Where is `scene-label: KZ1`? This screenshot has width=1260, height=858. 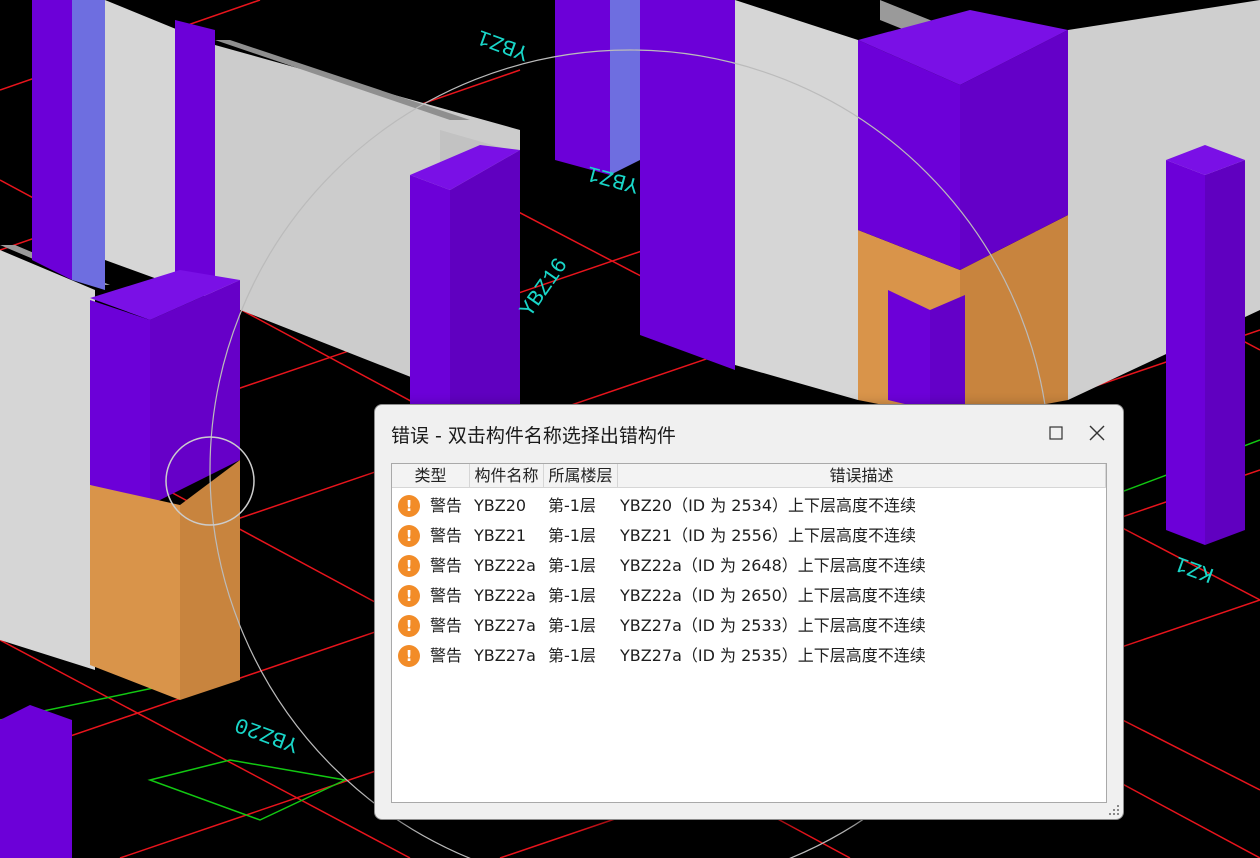
scene-label: KZ1 is located at coordinates (1195, 568).